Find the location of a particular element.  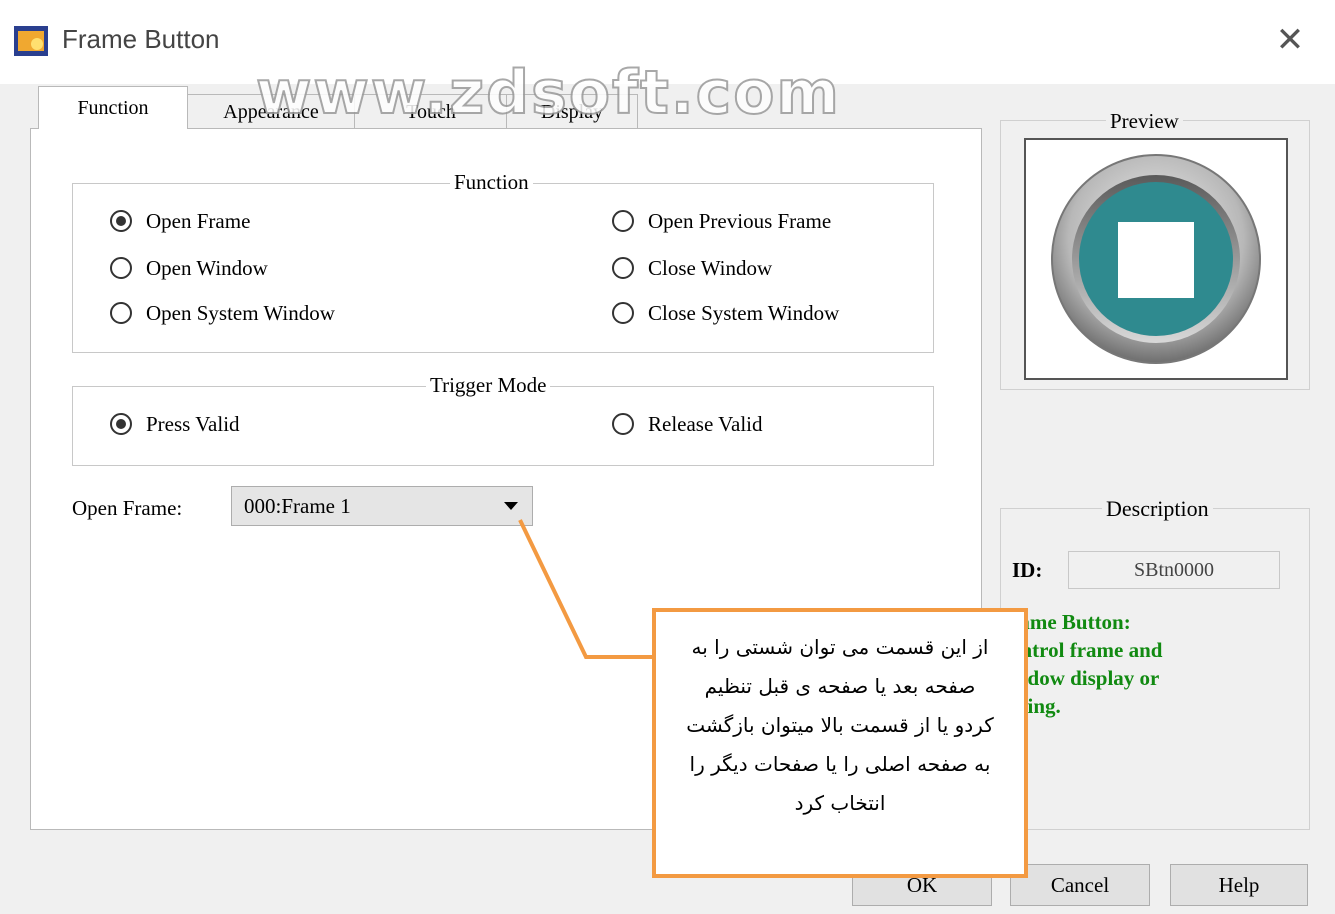

id-field: SBtn0000 is located at coordinates (1174, 570).